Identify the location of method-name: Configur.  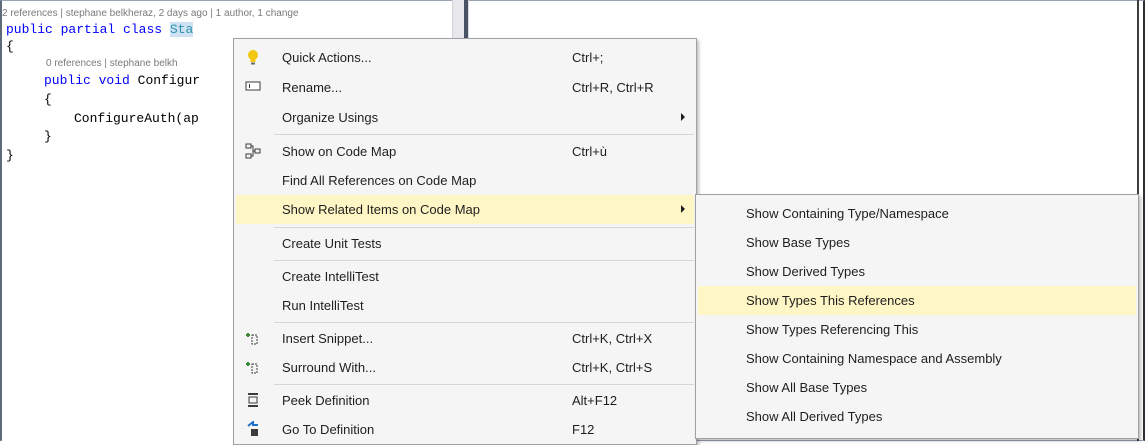
(169, 80).